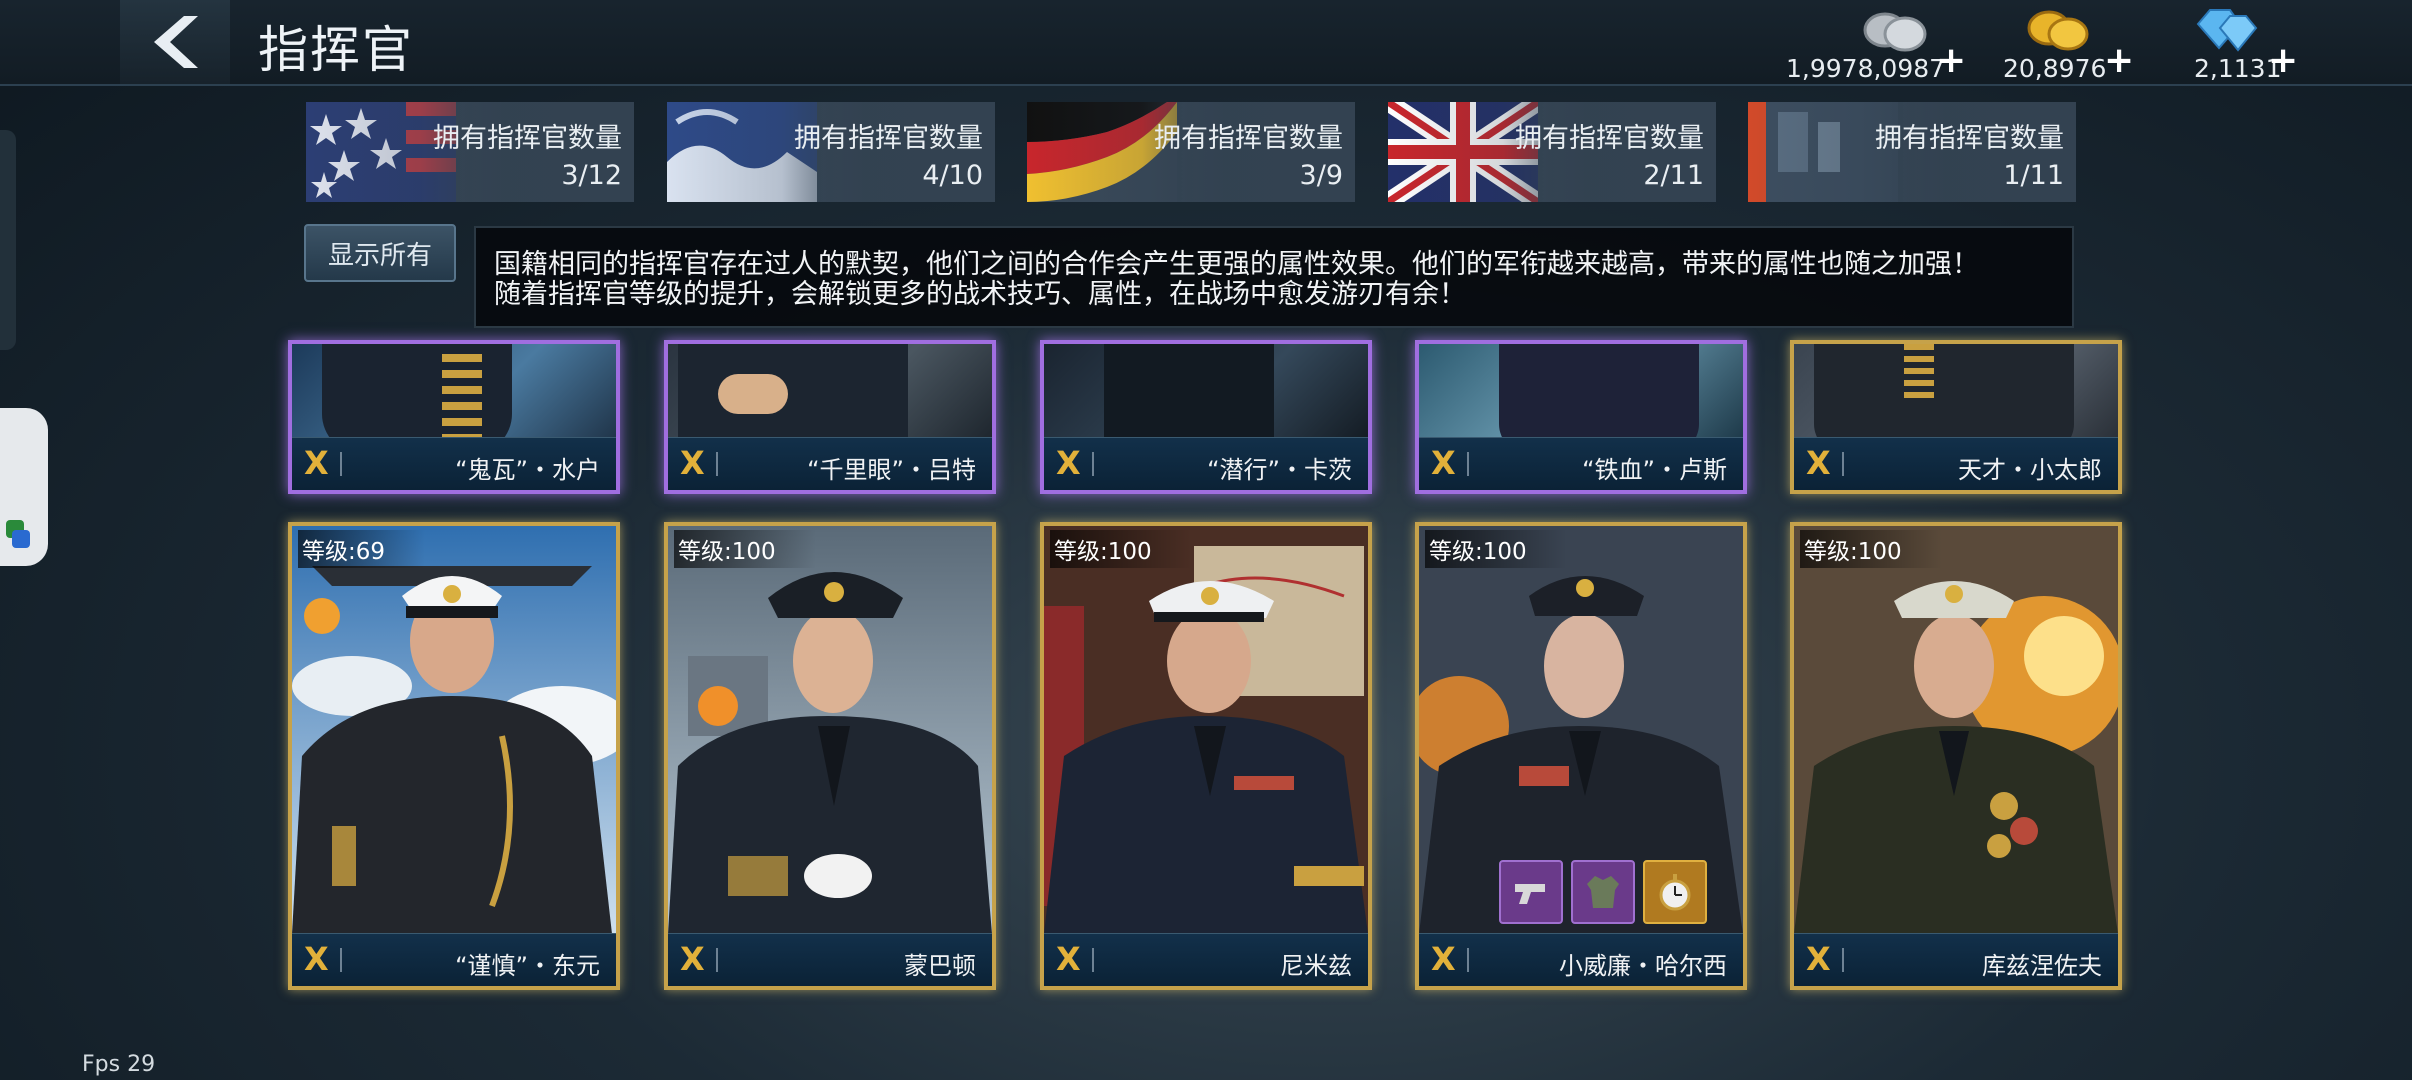 The width and height of the screenshot is (2412, 1080). I want to click on nation-card-uk: 拥有指挥官数量 2/11, so click(1552, 152).